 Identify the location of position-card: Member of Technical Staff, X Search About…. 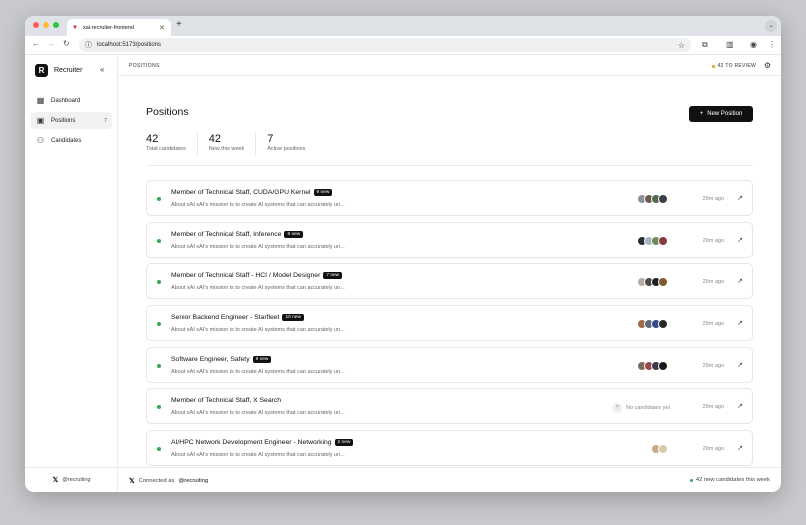
(449, 406).